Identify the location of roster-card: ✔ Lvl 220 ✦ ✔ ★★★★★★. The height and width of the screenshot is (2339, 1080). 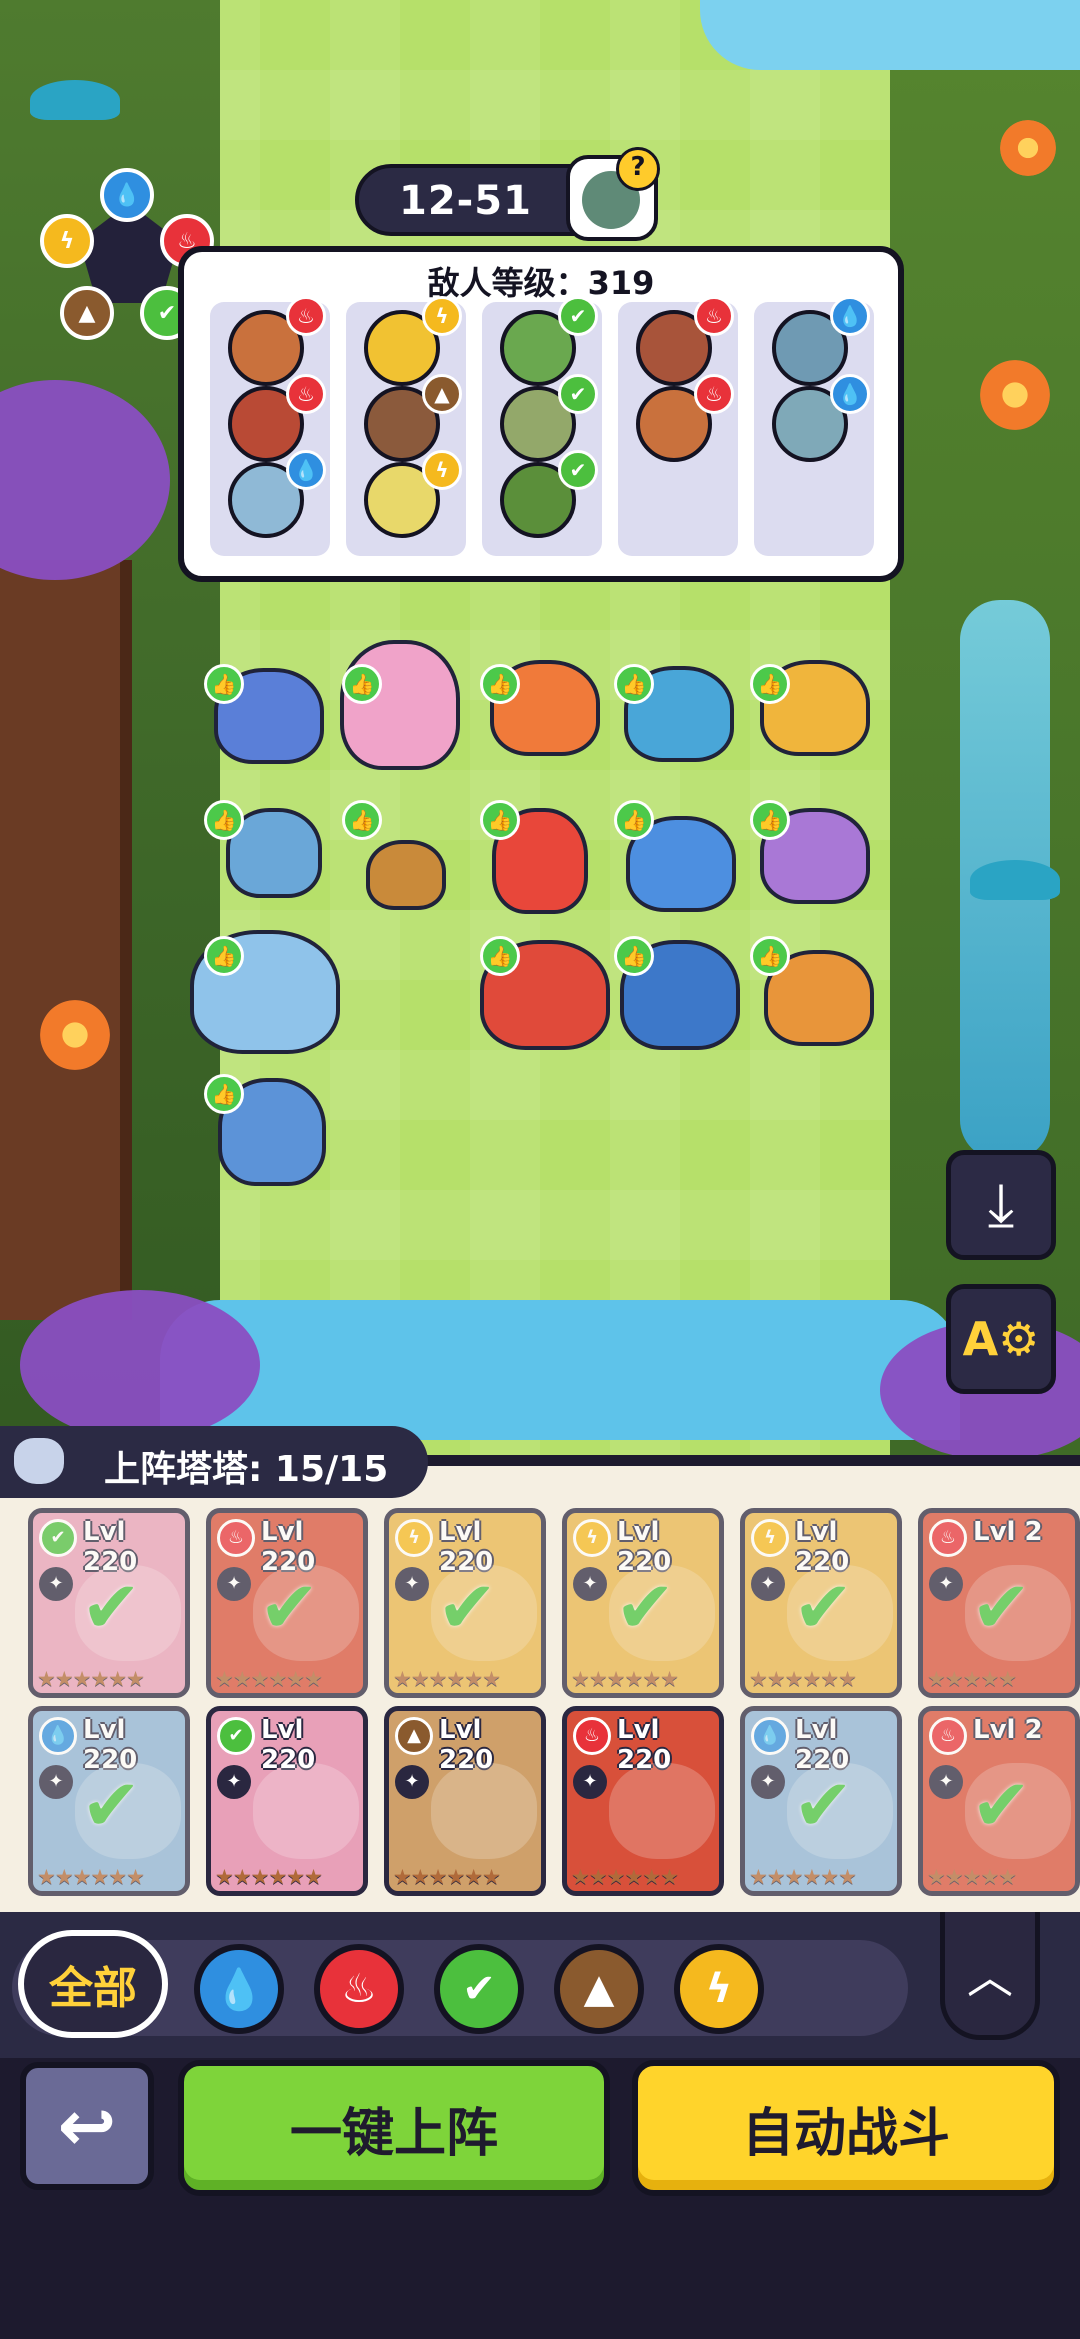
(109, 1603).